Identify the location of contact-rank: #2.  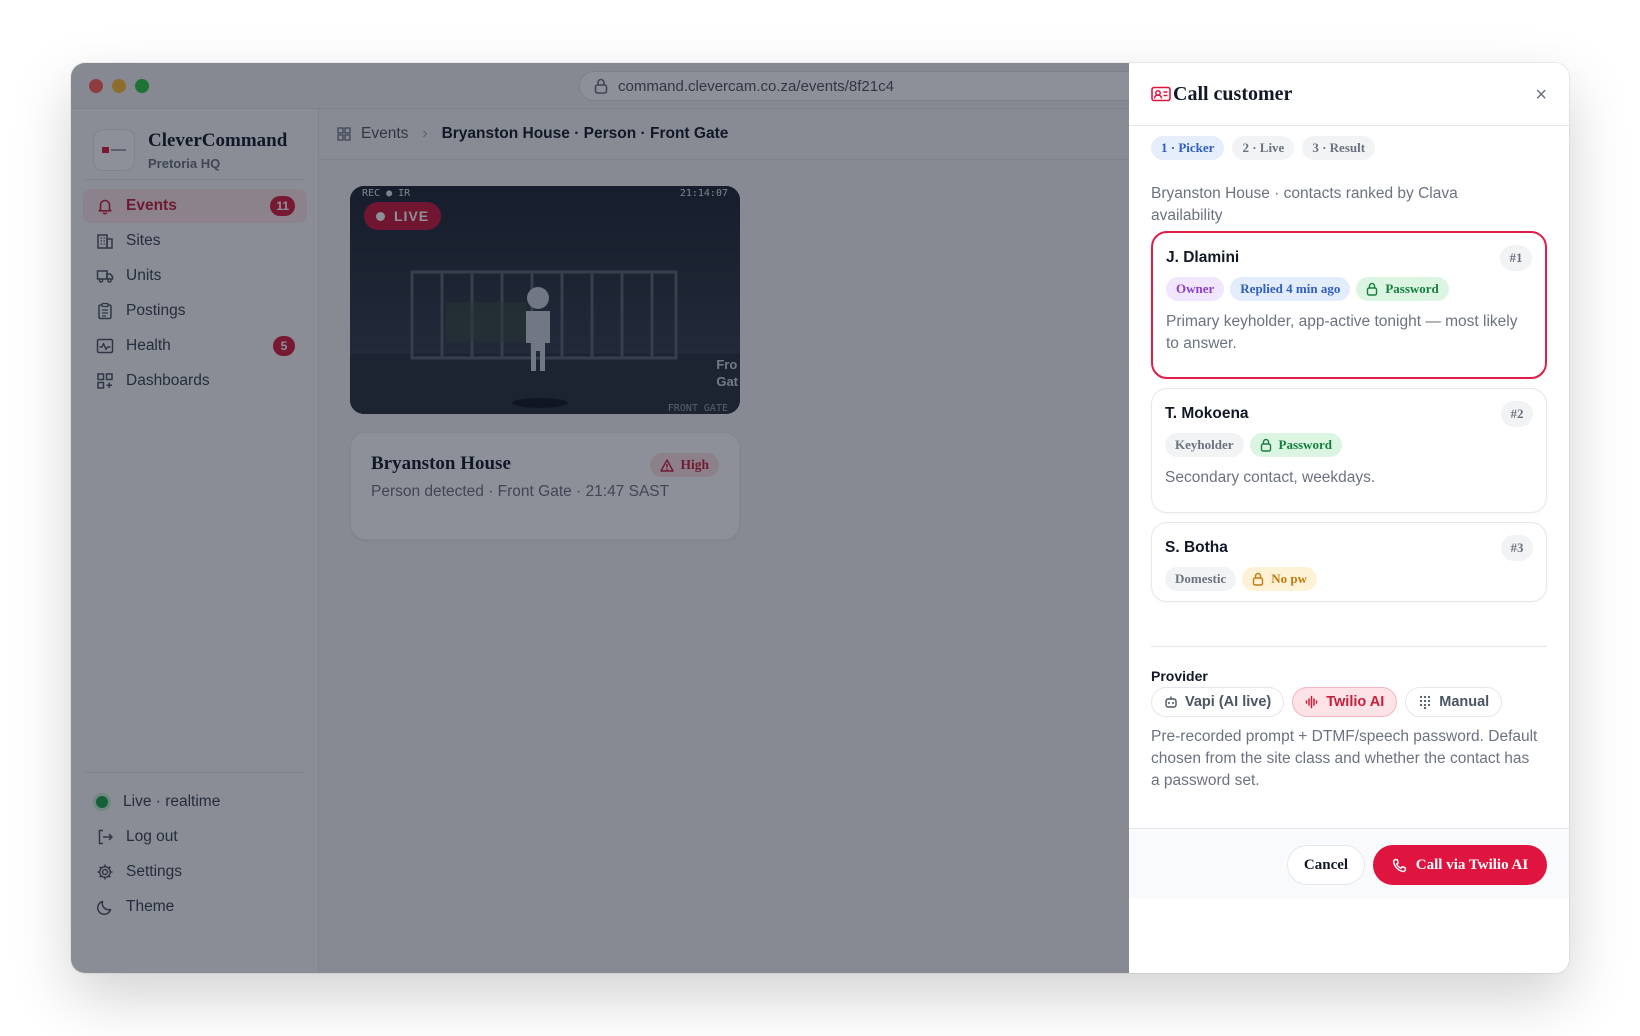
(1517, 414).